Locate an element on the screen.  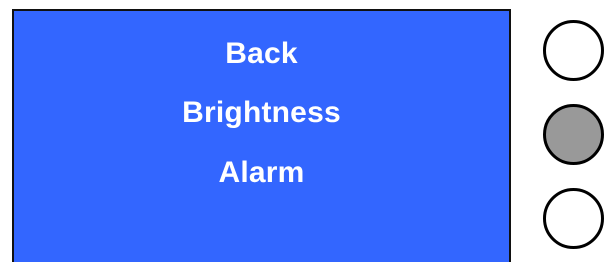
menu-item-back: Back is located at coordinates (261, 54).